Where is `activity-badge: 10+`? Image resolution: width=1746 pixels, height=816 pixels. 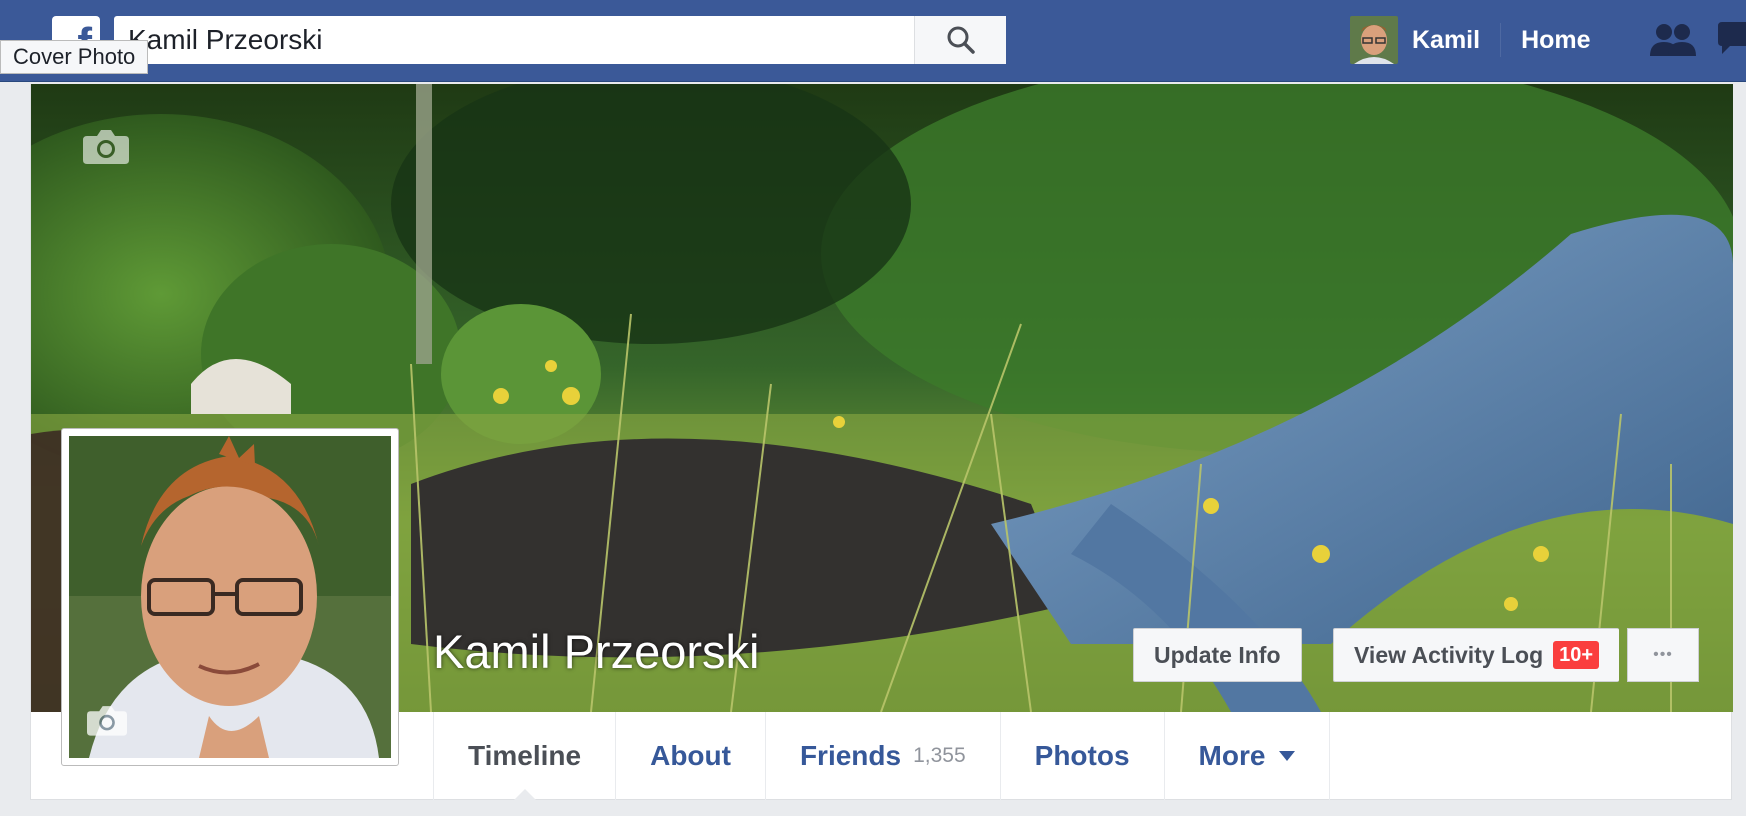 activity-badge: 10+ is located at coordinates (1576, 655).